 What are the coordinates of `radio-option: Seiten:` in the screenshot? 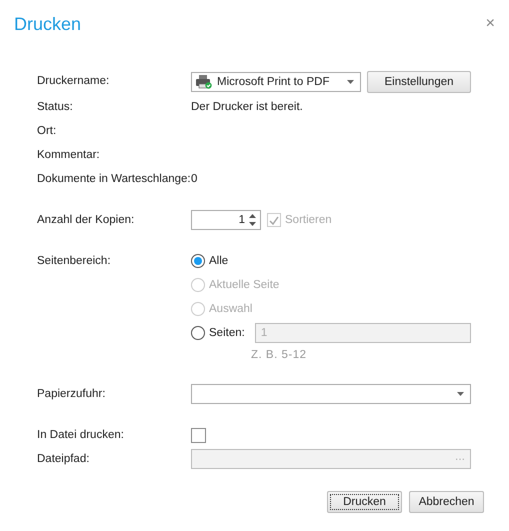 It's located at (218, 333).